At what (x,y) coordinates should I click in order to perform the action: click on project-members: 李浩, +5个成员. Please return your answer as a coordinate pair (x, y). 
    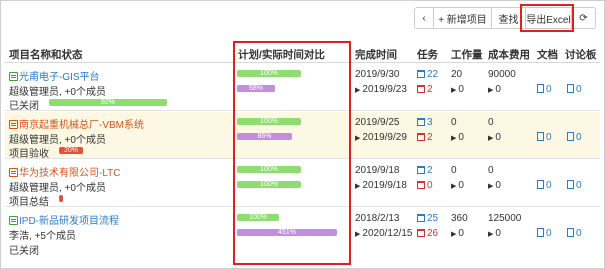
    Looking at the image, I should click on (42, 236).